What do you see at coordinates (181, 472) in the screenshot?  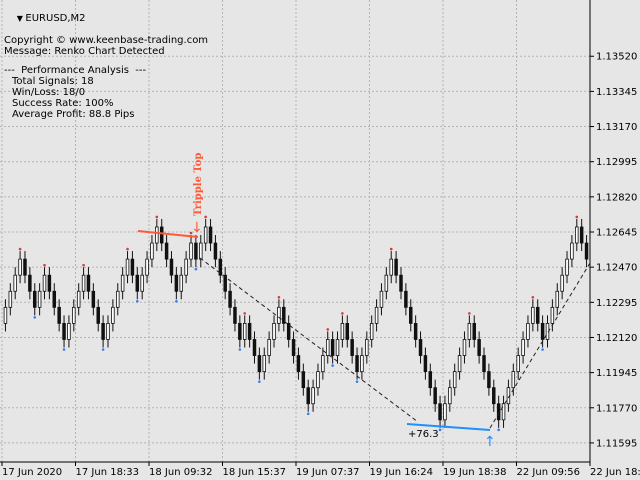 I see `time-tick-label: 18 Jun 09:32` at bounding box center [181, 472].